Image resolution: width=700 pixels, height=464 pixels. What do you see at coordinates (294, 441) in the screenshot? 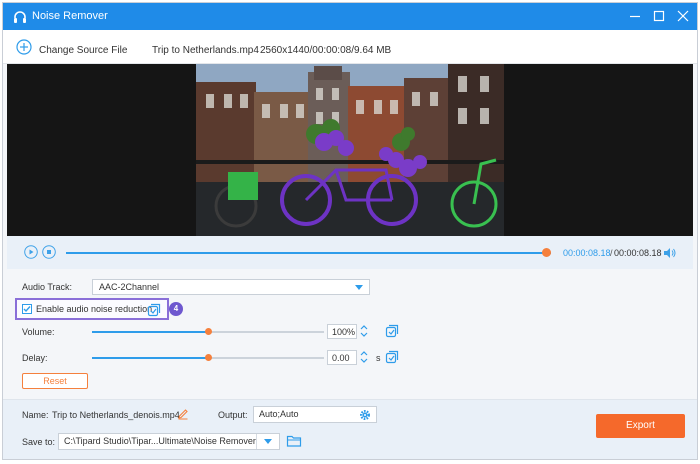
I see `folder-icon` at bounding box center [294, 441].